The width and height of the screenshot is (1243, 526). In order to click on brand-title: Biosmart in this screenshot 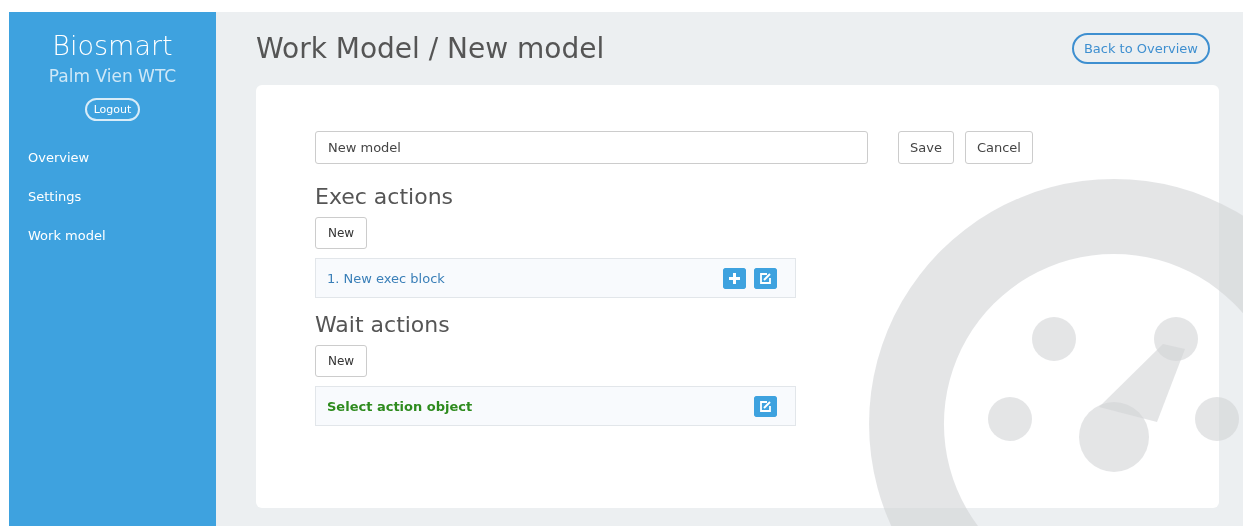, I will do `click(112, 46)`.